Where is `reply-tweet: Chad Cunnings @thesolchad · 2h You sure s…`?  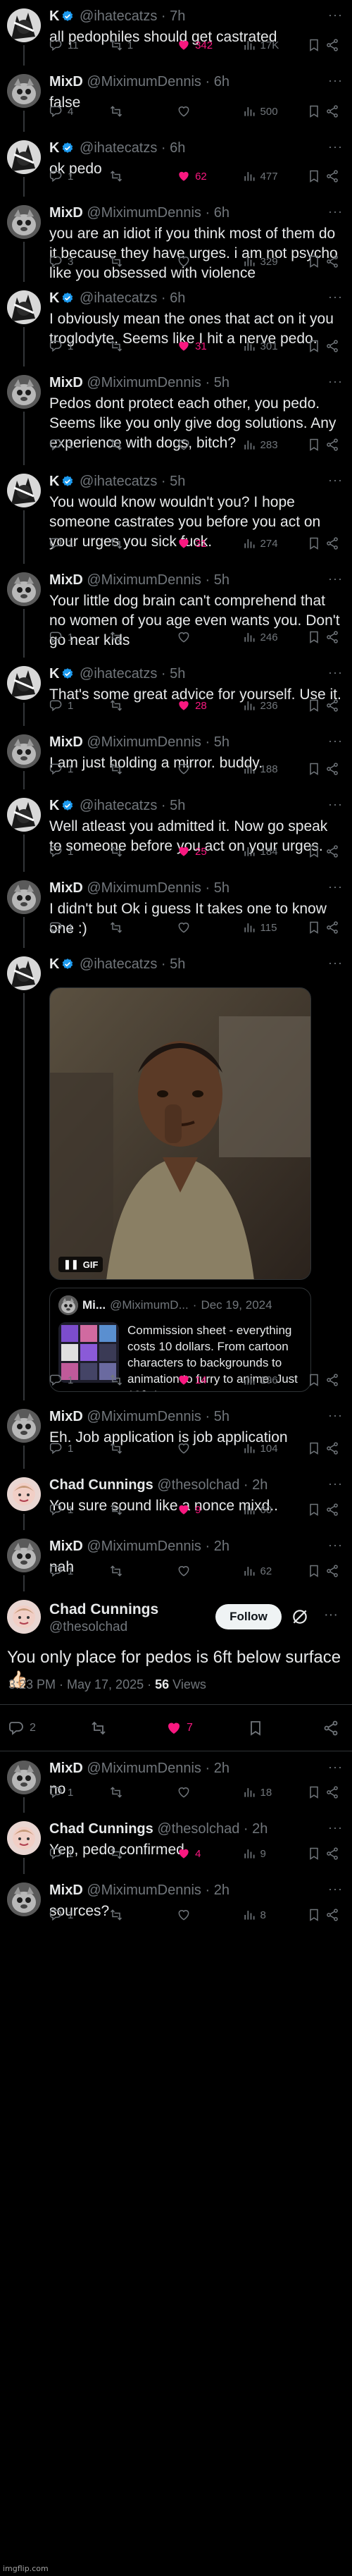
reply-tweet: Chad Cunnings @thesolchad · 2h You sure s… is located at coordinates (176, 1499).